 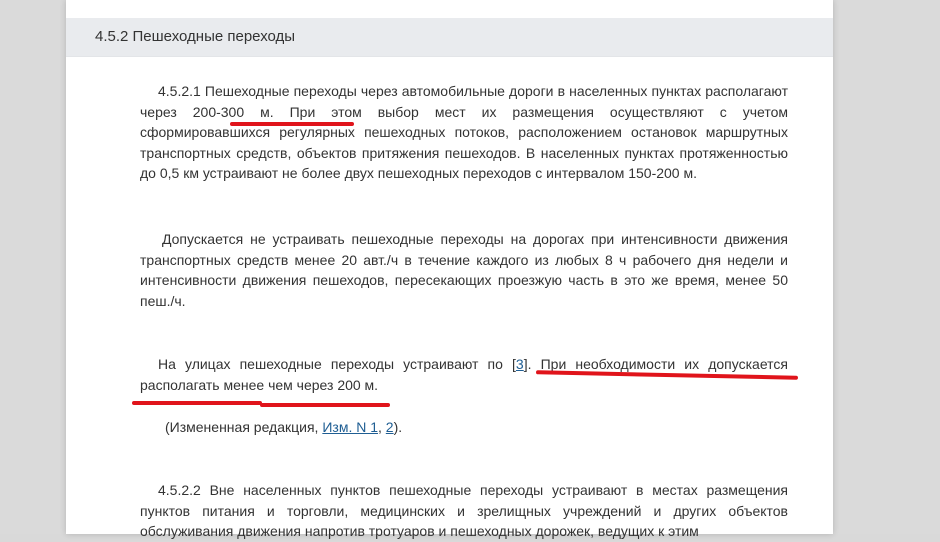 What do you see at coordinates (449, 37) in the screenshot?
I see `section-header: 4.5.2 Пешеходные переходы` at bounding box center [449, 37].